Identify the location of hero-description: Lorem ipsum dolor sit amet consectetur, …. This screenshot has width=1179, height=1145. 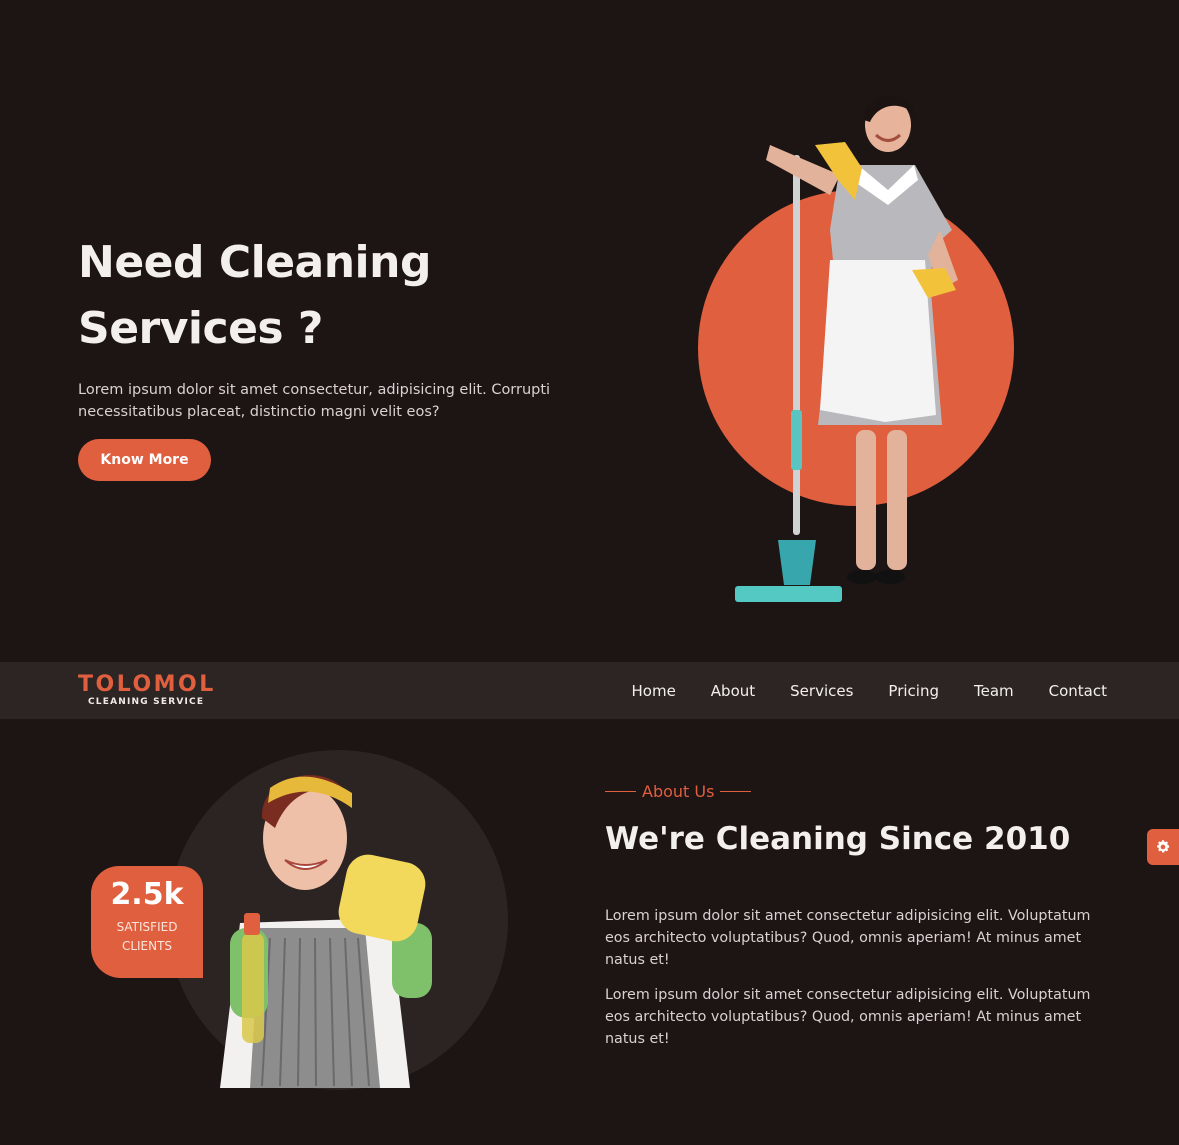
(314, 401).